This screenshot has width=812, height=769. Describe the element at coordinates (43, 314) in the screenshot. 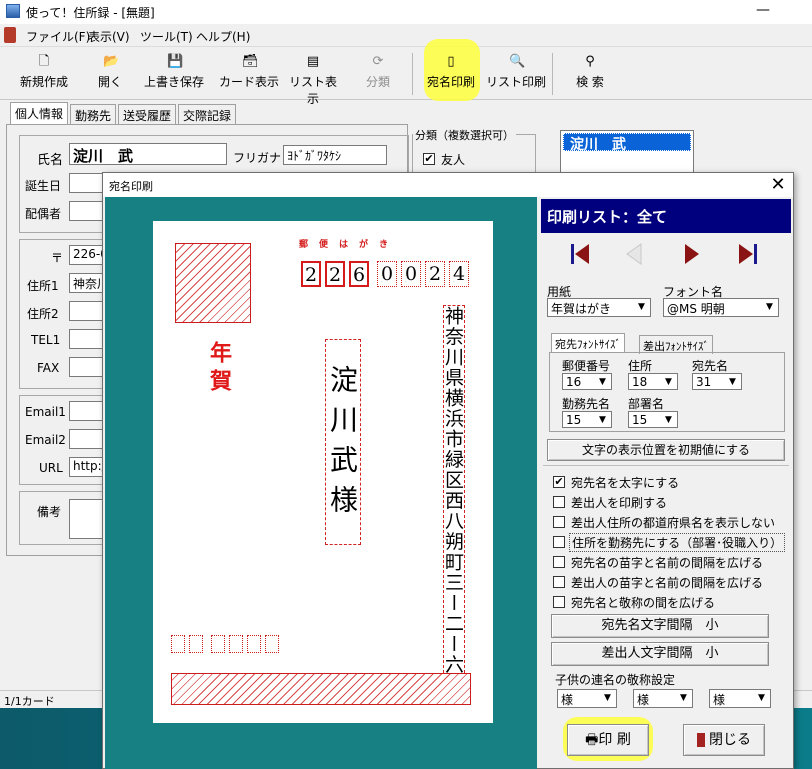

I see `address2-label: 住所2` at that location.